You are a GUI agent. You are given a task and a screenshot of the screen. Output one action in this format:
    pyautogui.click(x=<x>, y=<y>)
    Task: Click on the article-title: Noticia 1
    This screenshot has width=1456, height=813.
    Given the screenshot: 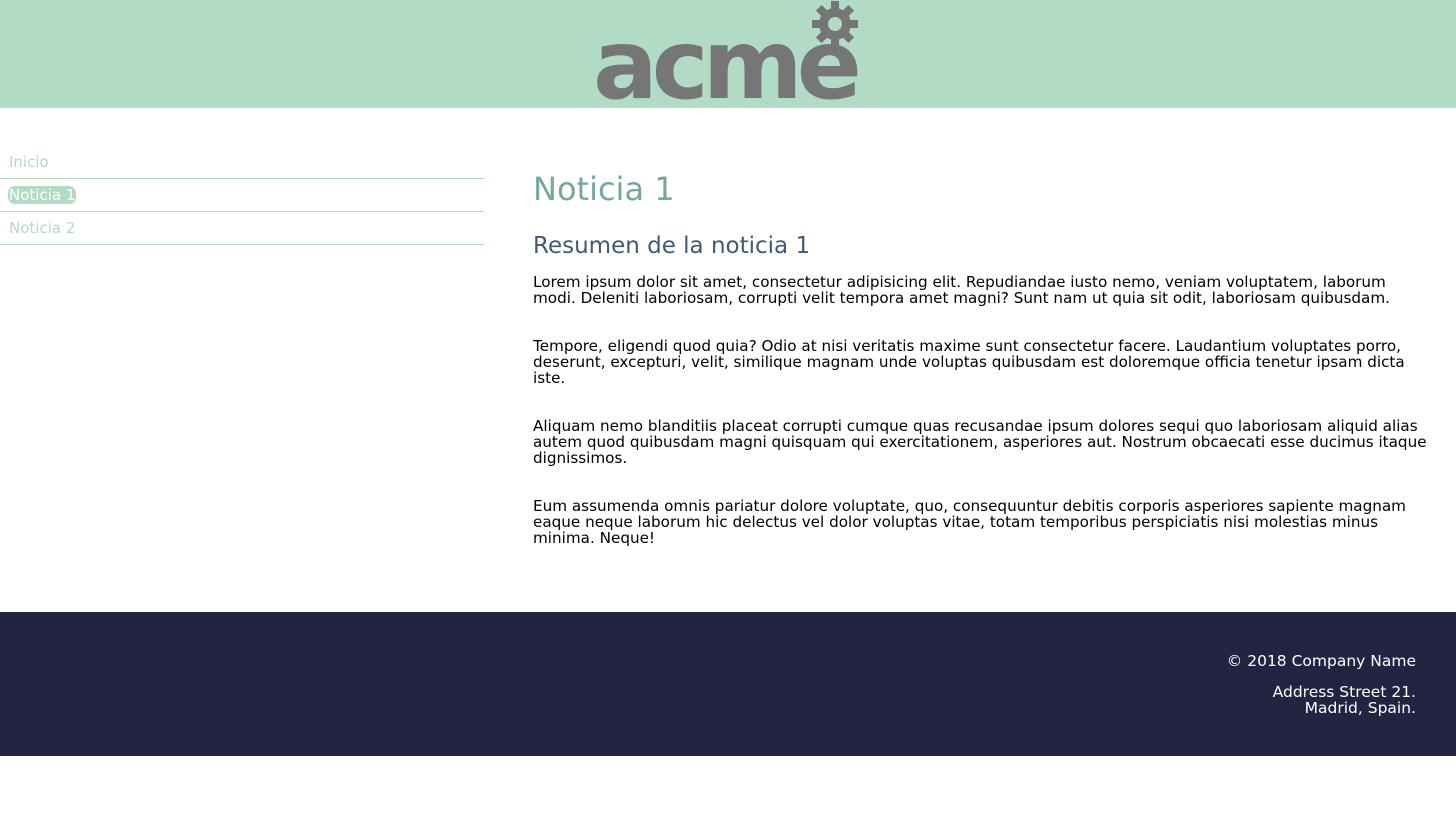 What is the action you would take?
    pyautogui.click(x=604, y=189)
    